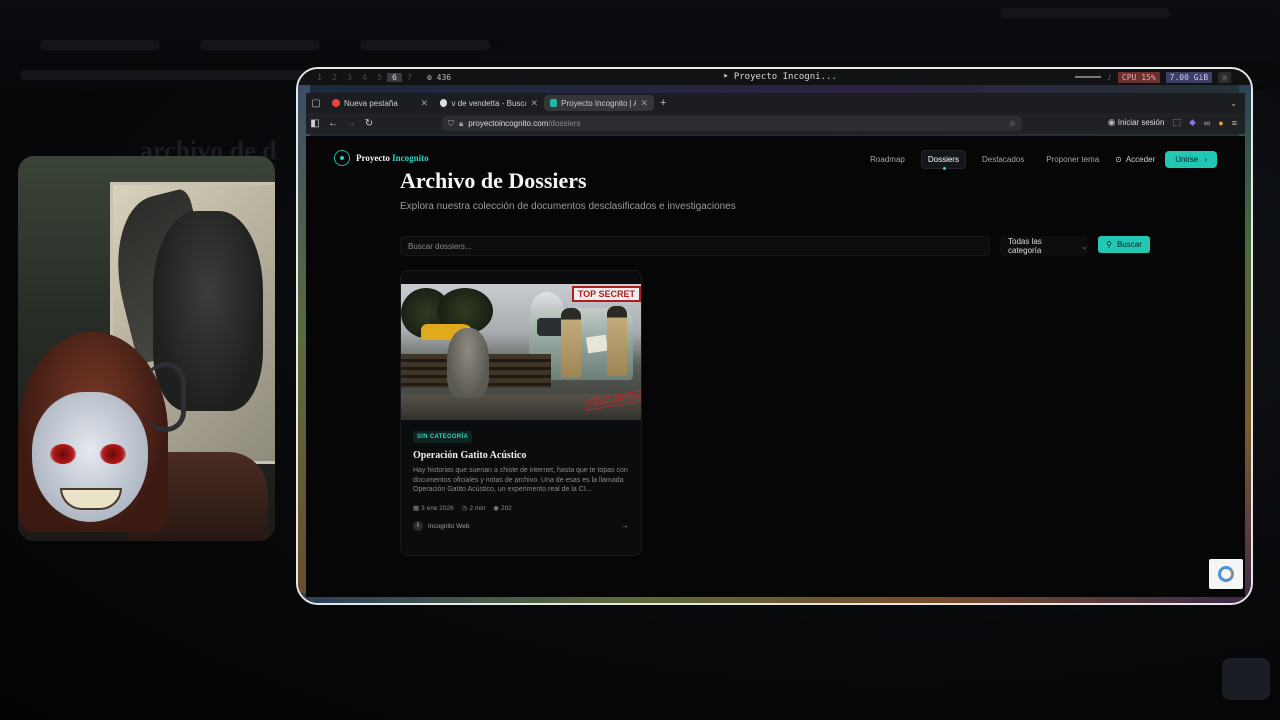  What do you see at coordinates (1191, 159) in the screenshot?
I see `join-button: Unirse ›` at bounding box center [1191, 159].